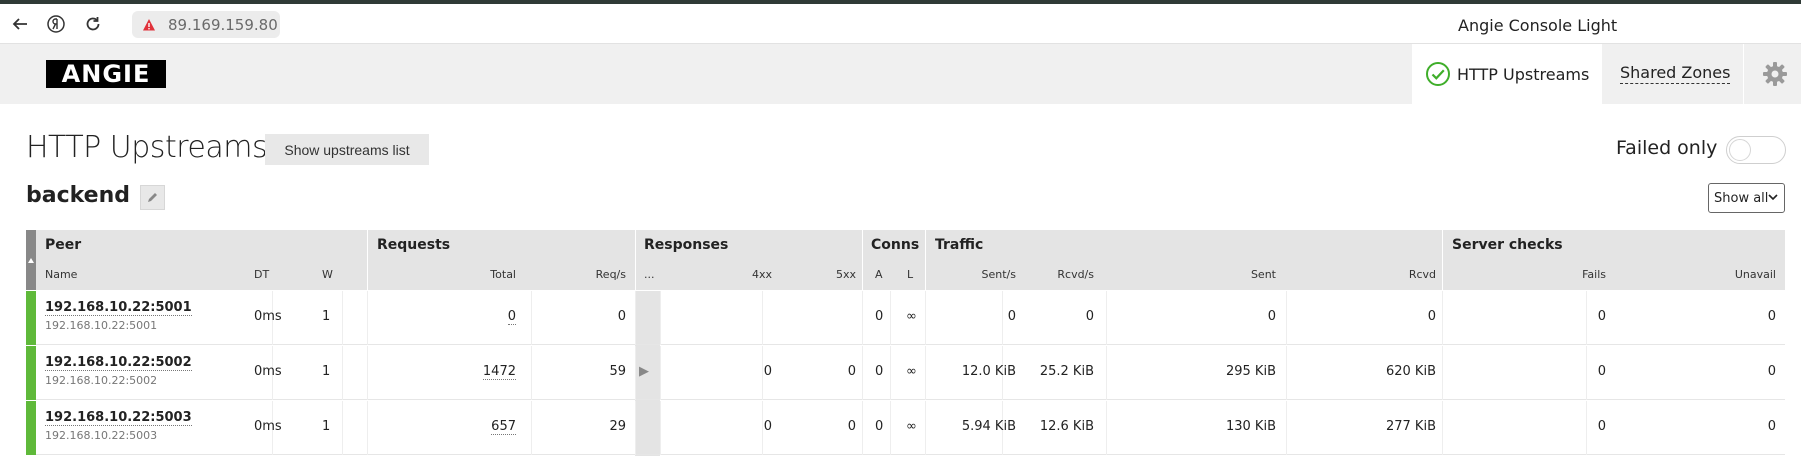  Describe the element at coordinates (761, 274) in the screenshot. I see `col-4xx: 4xx` at that location.